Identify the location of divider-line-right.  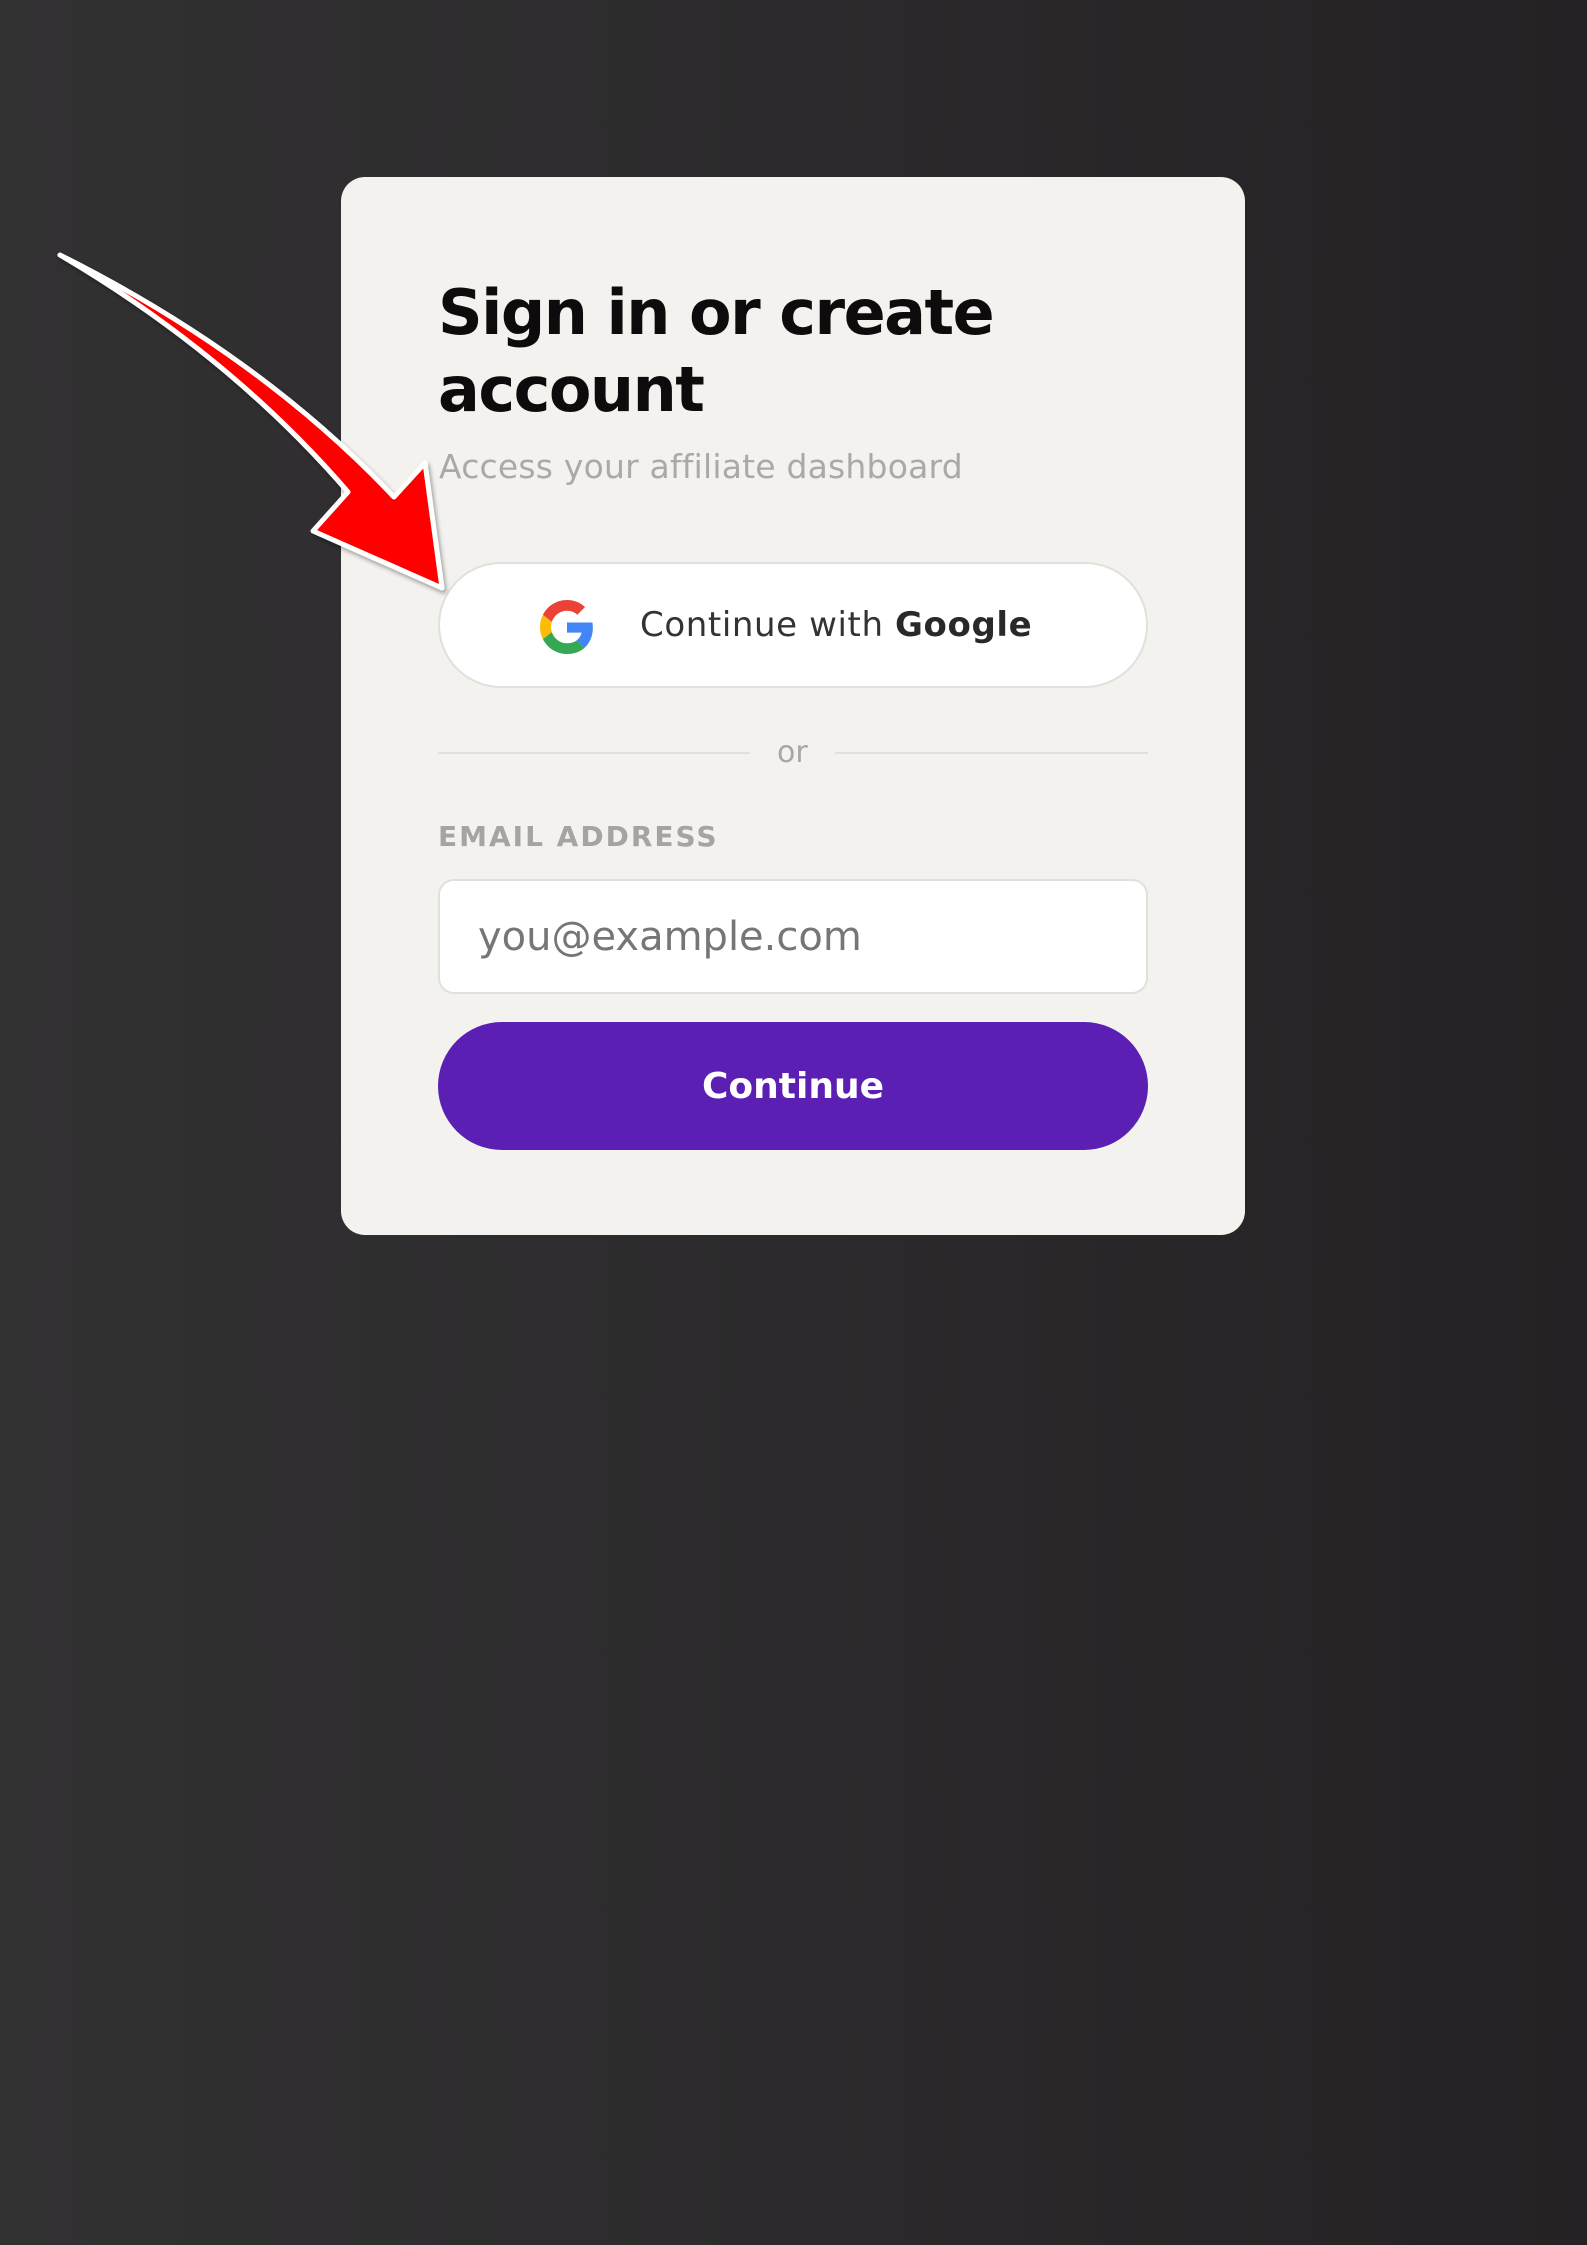
(991, 753).